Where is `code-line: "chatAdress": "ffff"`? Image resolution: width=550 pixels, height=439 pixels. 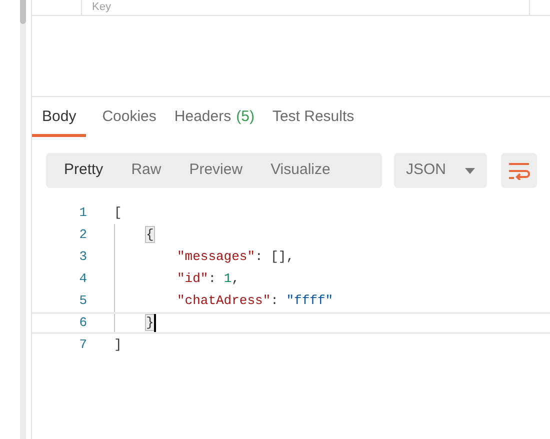 code-line: "chatAdress": "ffff" is located at coordinates (255, 301).